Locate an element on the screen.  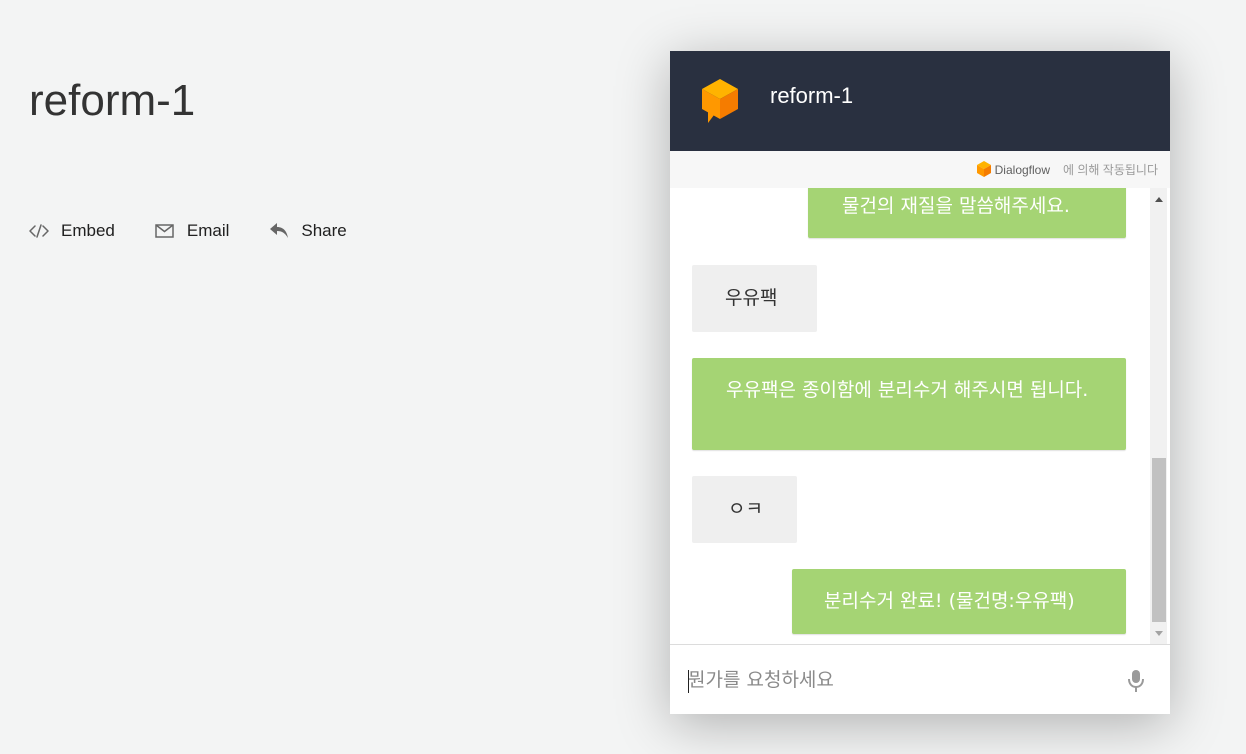
text-caret is located at coordinates (688, 681).